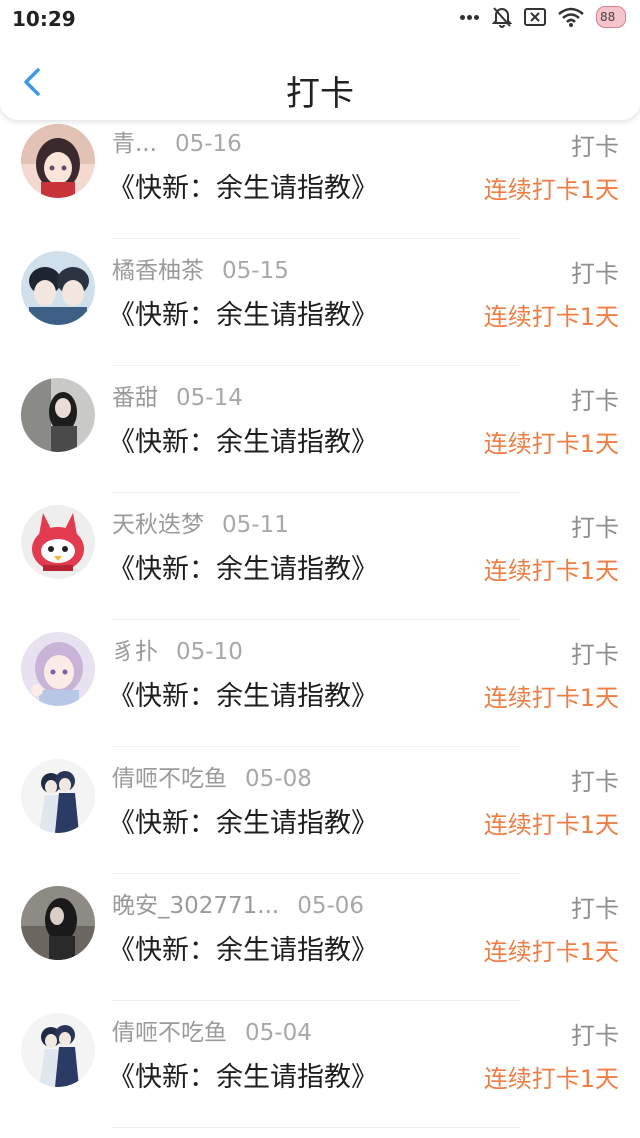 Image resolution: width=640 pixels, height=1138 pixels. What do you see at coordinates (278, 779) in the screenshot?
I see `checkin-date: 05-08` at bounding box center [278, 779].